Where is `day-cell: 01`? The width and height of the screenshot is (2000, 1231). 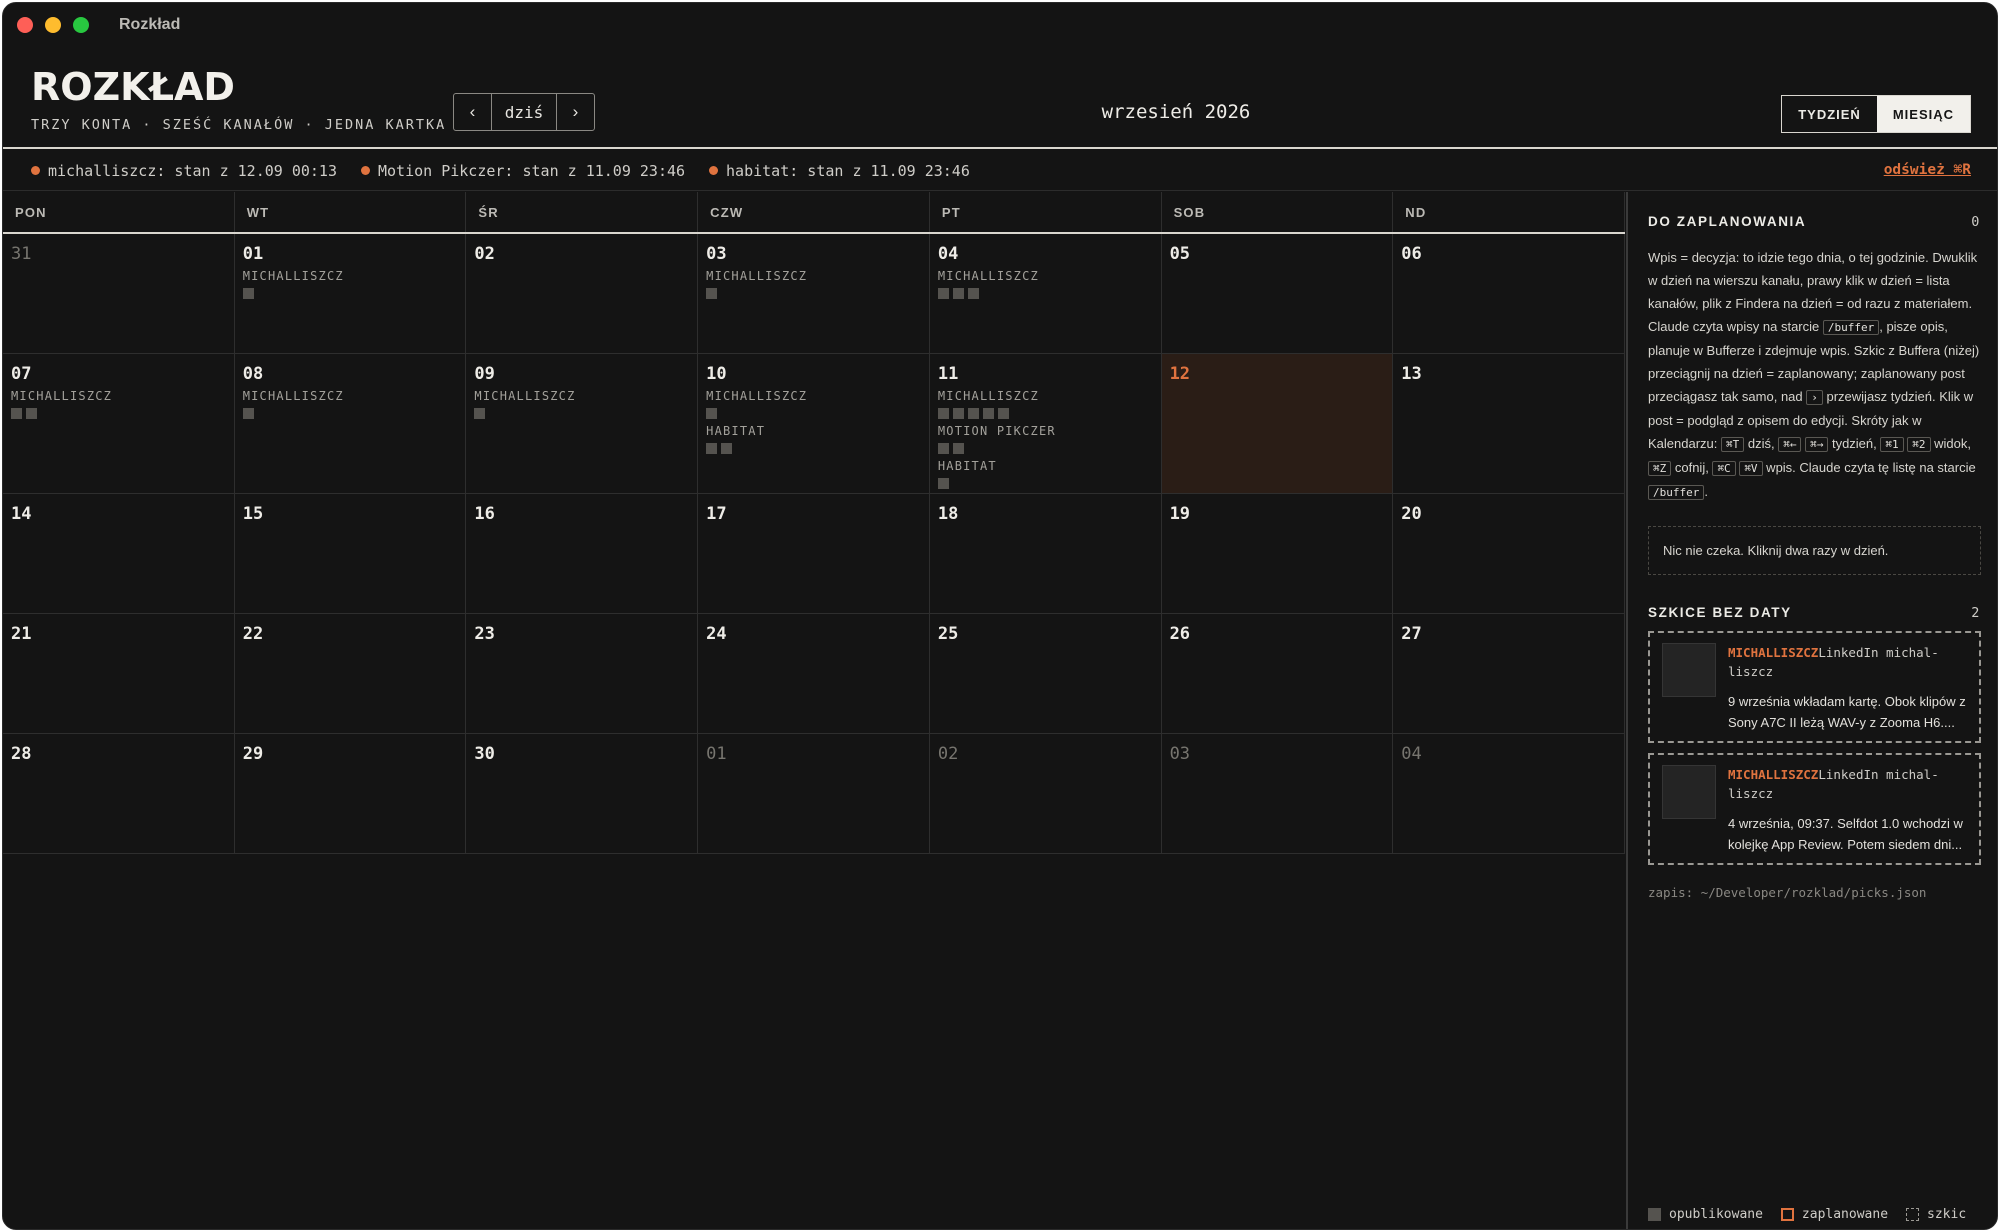
day-cell: 01 is located at coordinates (814, 794).